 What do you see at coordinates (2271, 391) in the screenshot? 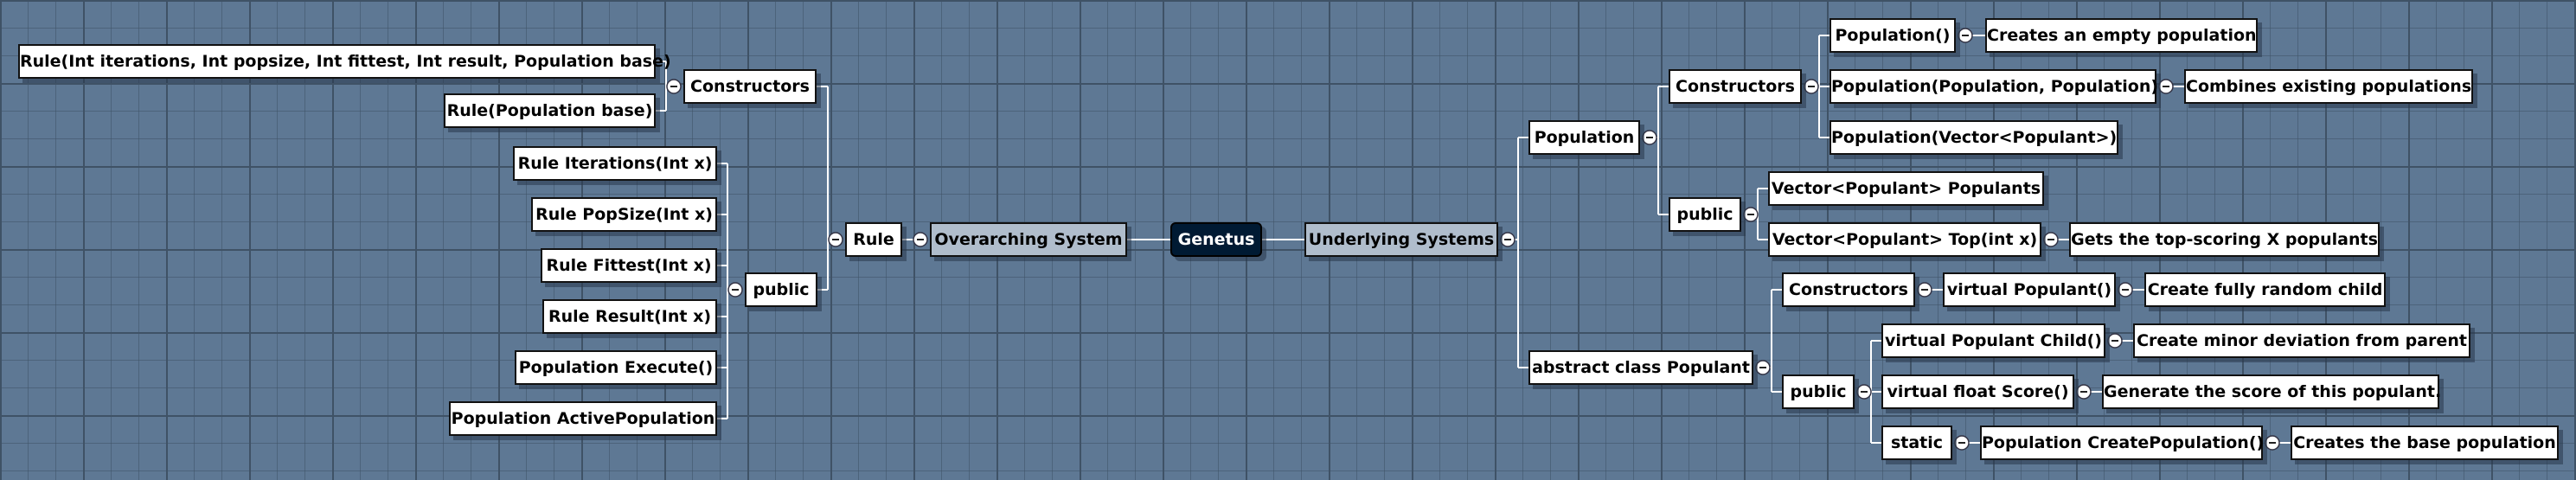
I see `node-q-score-d: Generate the score of this populant.` at bounding box center [2271, 391].